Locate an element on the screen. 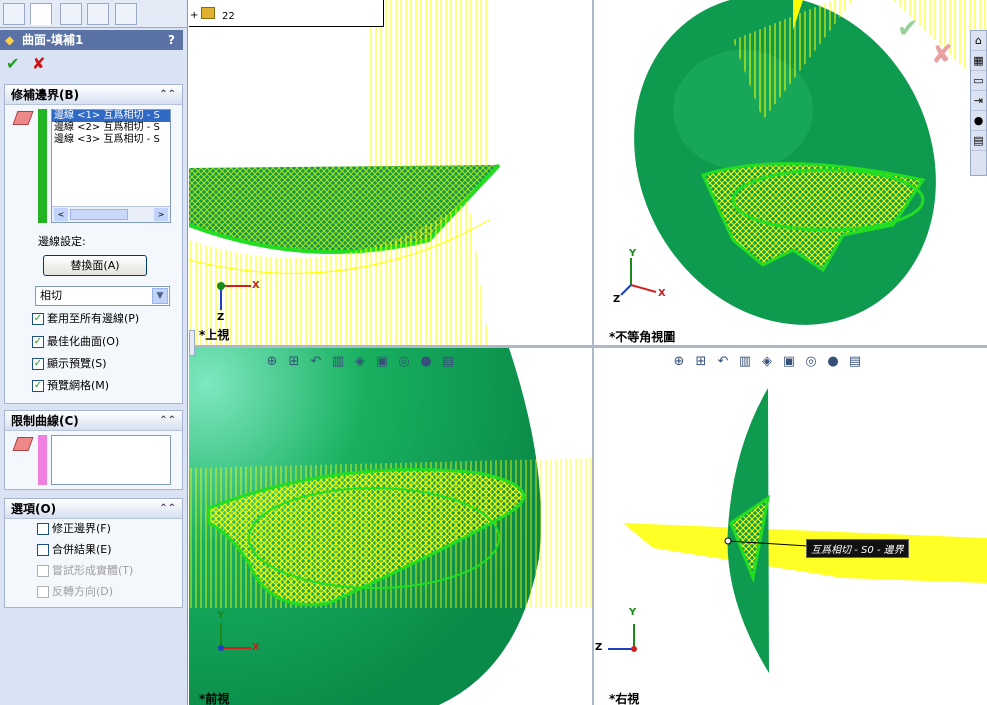 This screenshot has width=987, height=705. chevron-down-icon: ▼ is located at coordinates (160, 296).